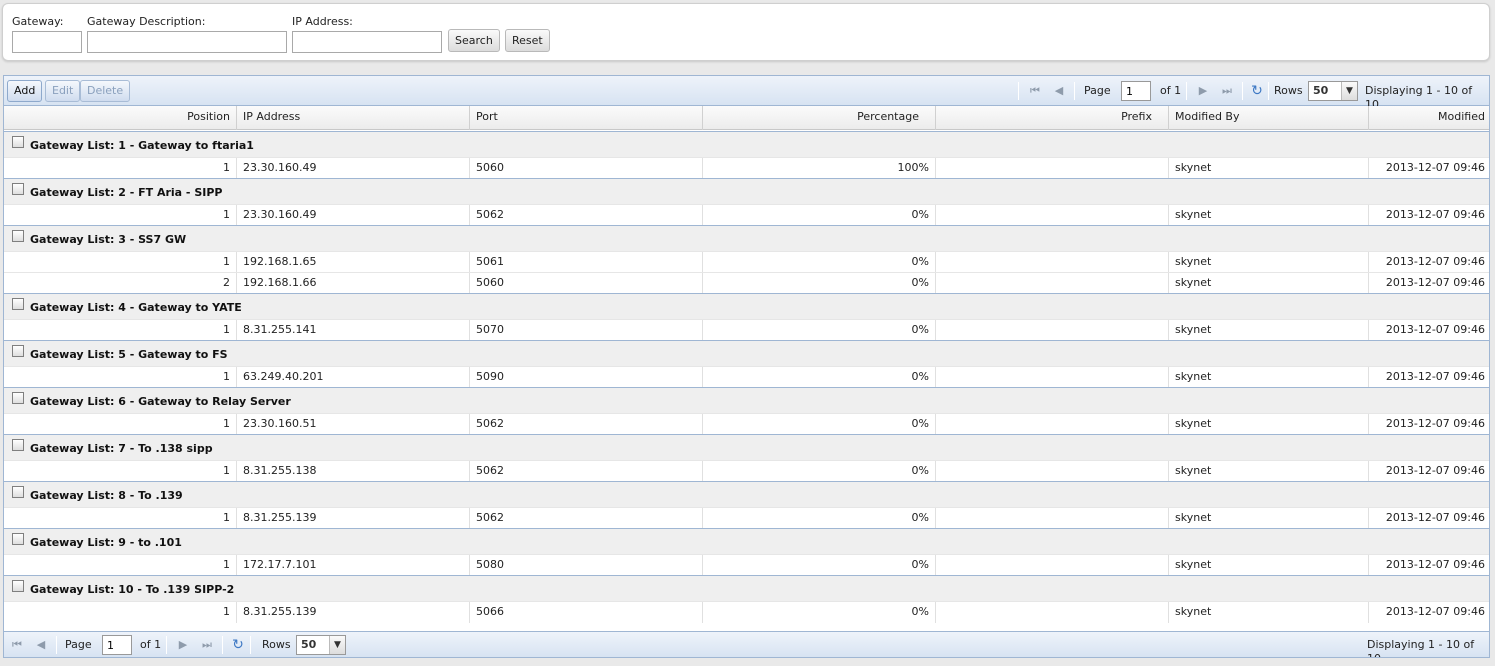 The width and height of the screenshot is (1495, 666). I want to click on display-count: Displaying 1 - 10 of 10, so click(1421, 647).